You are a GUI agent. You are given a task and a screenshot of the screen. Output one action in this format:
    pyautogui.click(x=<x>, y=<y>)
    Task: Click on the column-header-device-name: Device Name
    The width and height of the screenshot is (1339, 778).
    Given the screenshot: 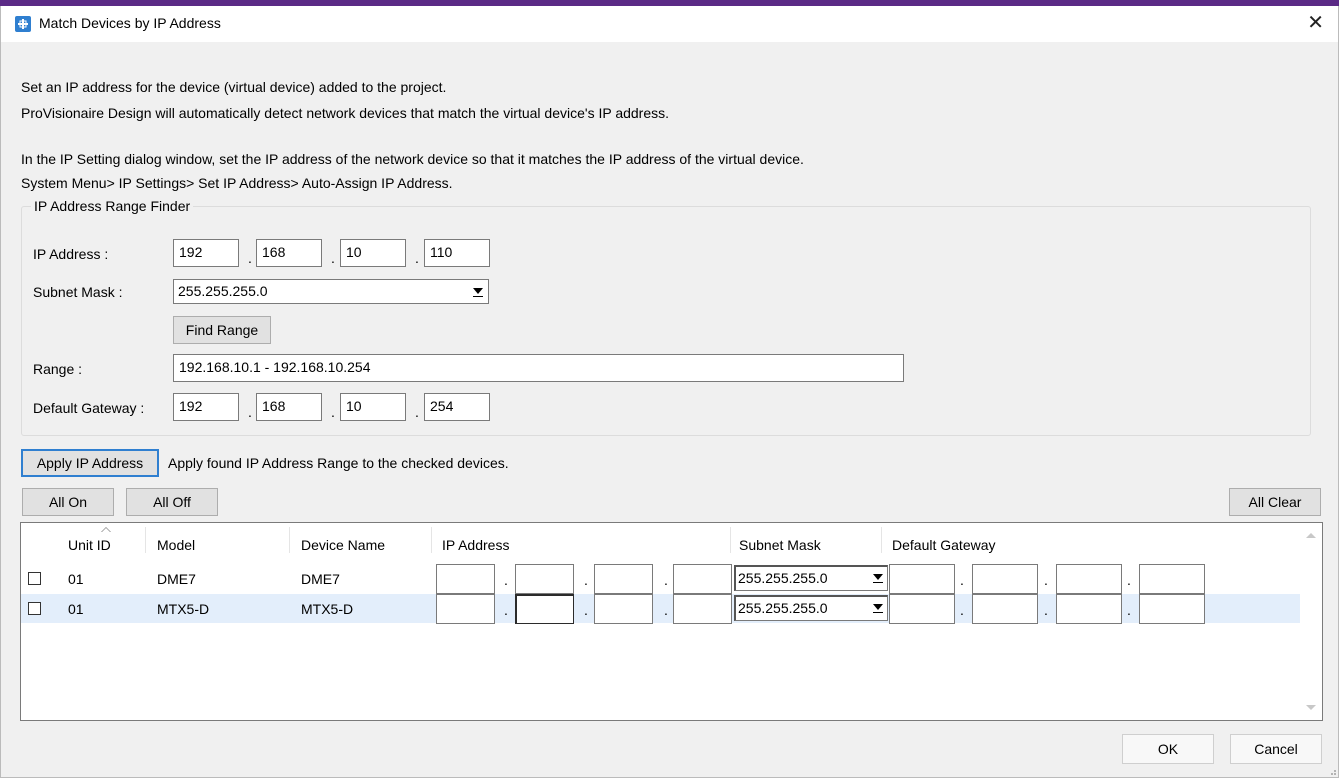 What is the action you would take?
    pyautogui.click(x=343, y=545)
    